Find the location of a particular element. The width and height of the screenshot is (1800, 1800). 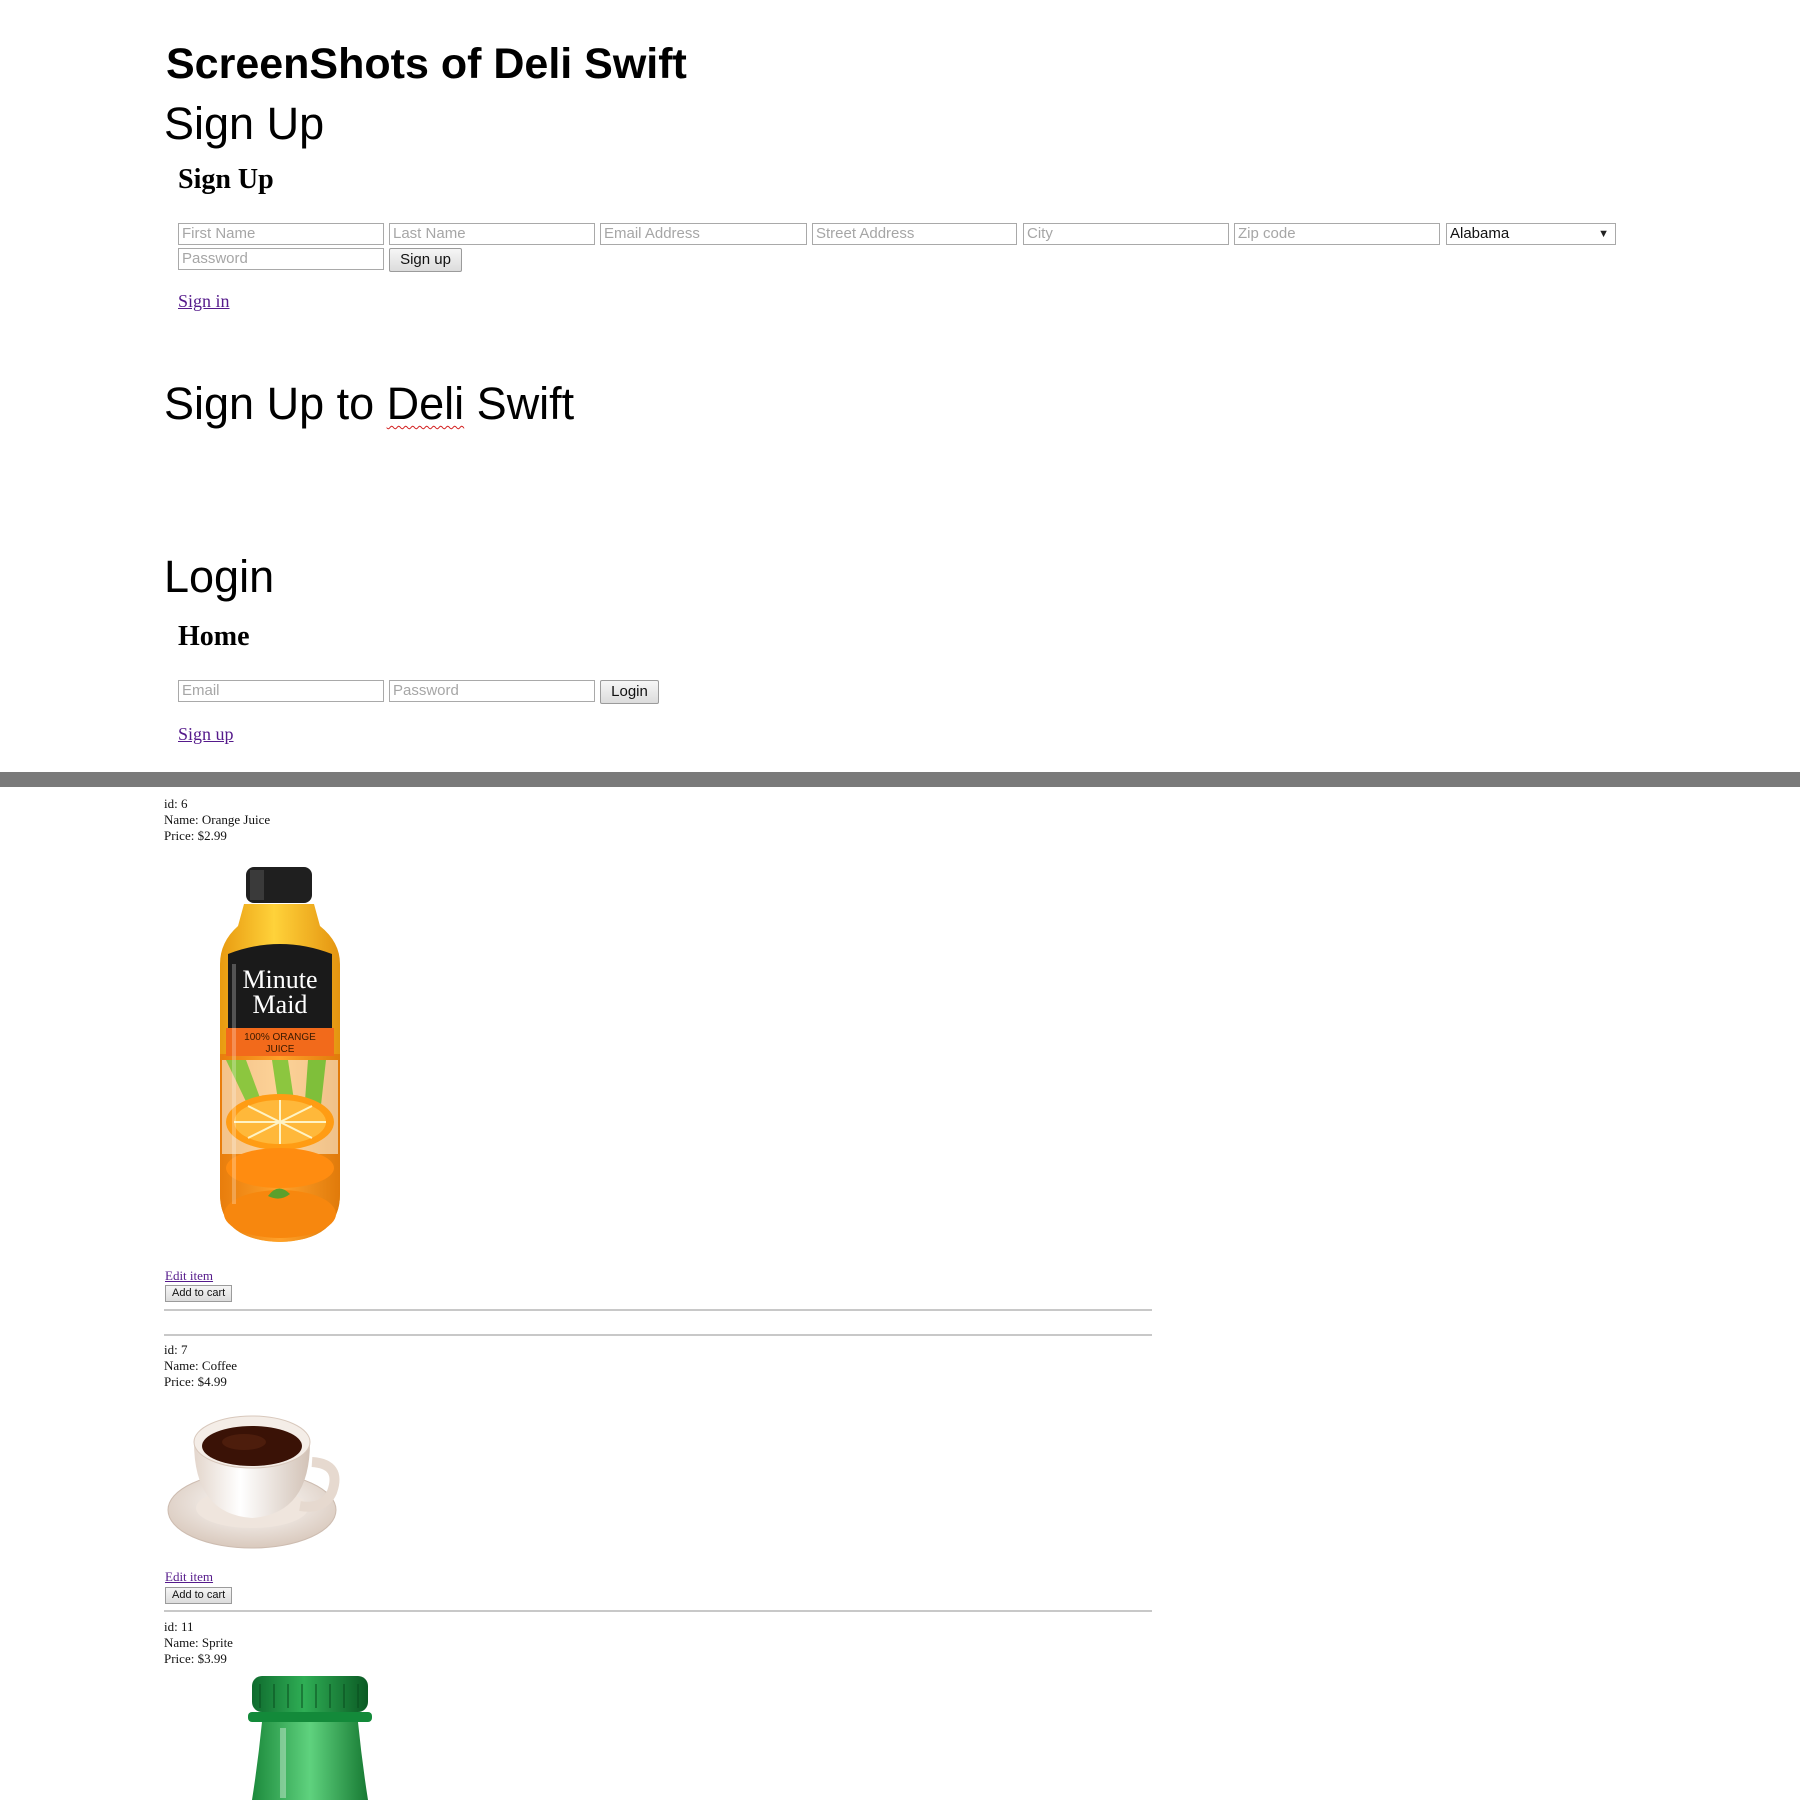

state-select: Alabama ▼ is located at coordinates (1531, 234).